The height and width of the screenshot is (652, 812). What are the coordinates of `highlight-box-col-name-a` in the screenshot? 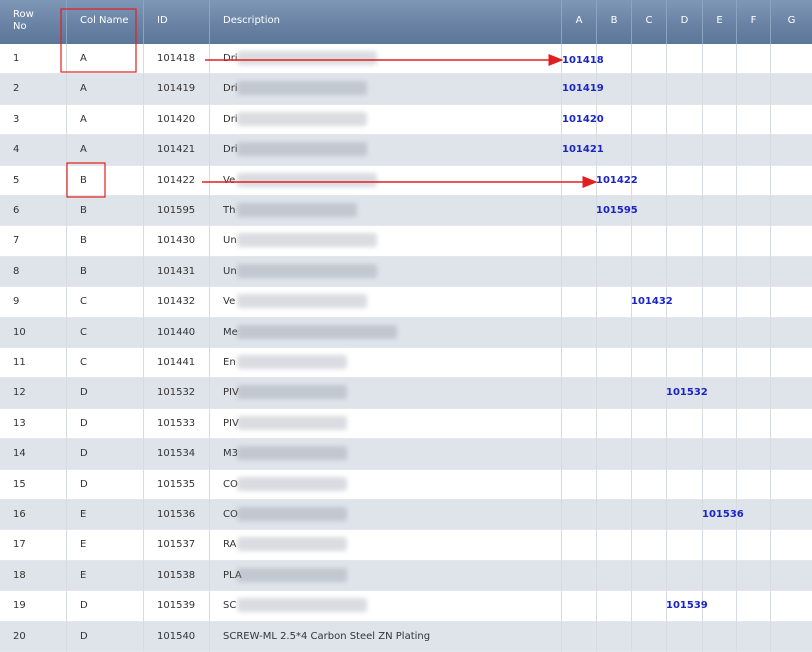 It's located at (98, 40).